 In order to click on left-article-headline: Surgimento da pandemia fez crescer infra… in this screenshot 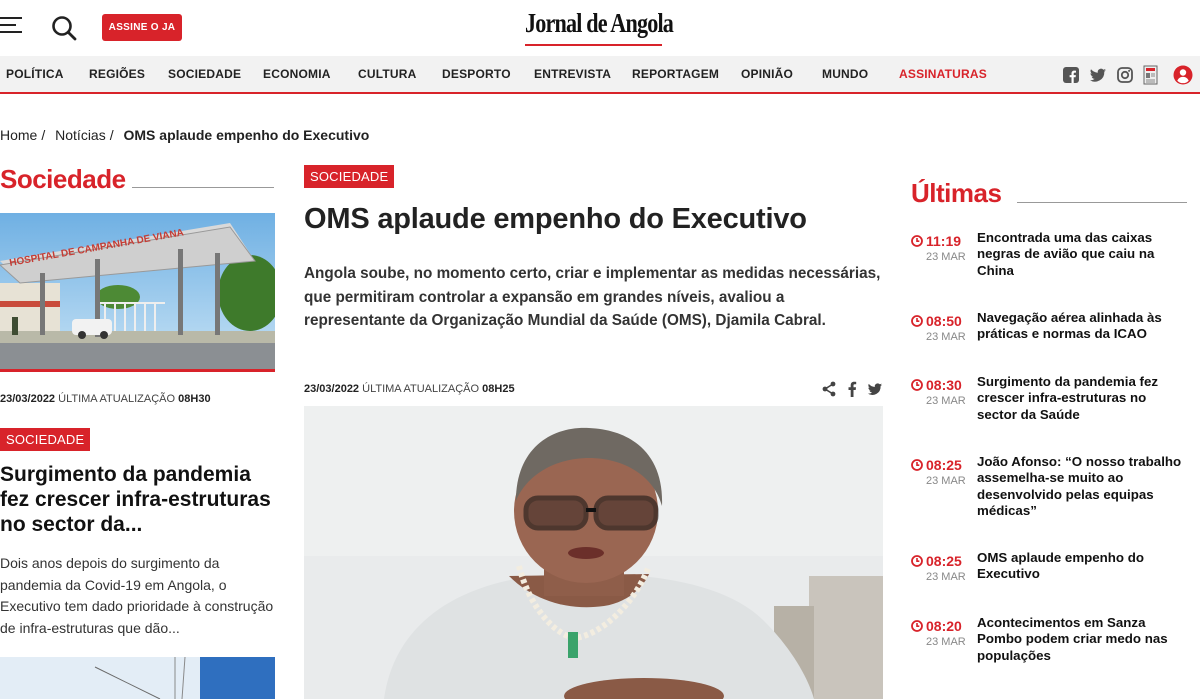, I will do `click(137, 499)`.